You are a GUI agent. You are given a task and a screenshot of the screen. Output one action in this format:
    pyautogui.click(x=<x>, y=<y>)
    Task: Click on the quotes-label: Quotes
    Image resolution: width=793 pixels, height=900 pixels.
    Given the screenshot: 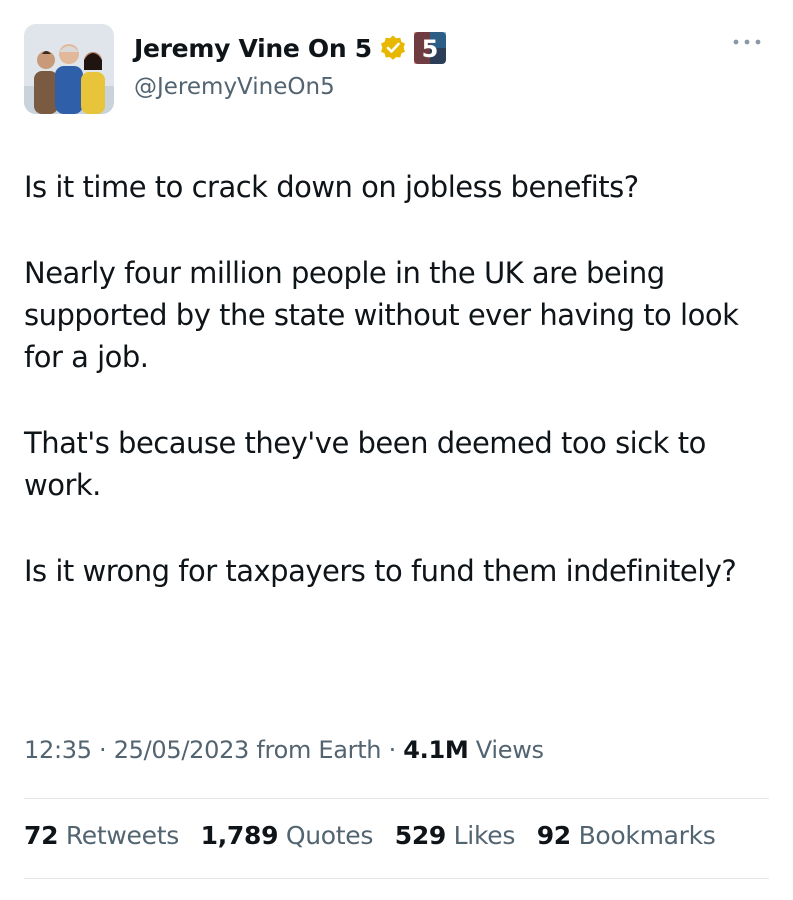 What is the action you would take?
    pyautogui.click(x=329, y=835)
    